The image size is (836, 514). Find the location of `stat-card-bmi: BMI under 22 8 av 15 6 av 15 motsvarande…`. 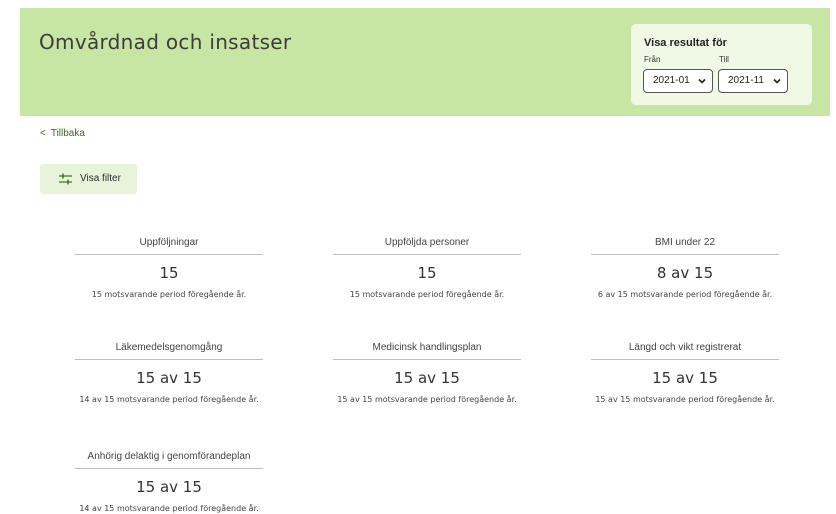

stat-card-bmi: BMI under 22 8 av 15 6 av 15 motsvarande… is located at coordinates (685, 268).